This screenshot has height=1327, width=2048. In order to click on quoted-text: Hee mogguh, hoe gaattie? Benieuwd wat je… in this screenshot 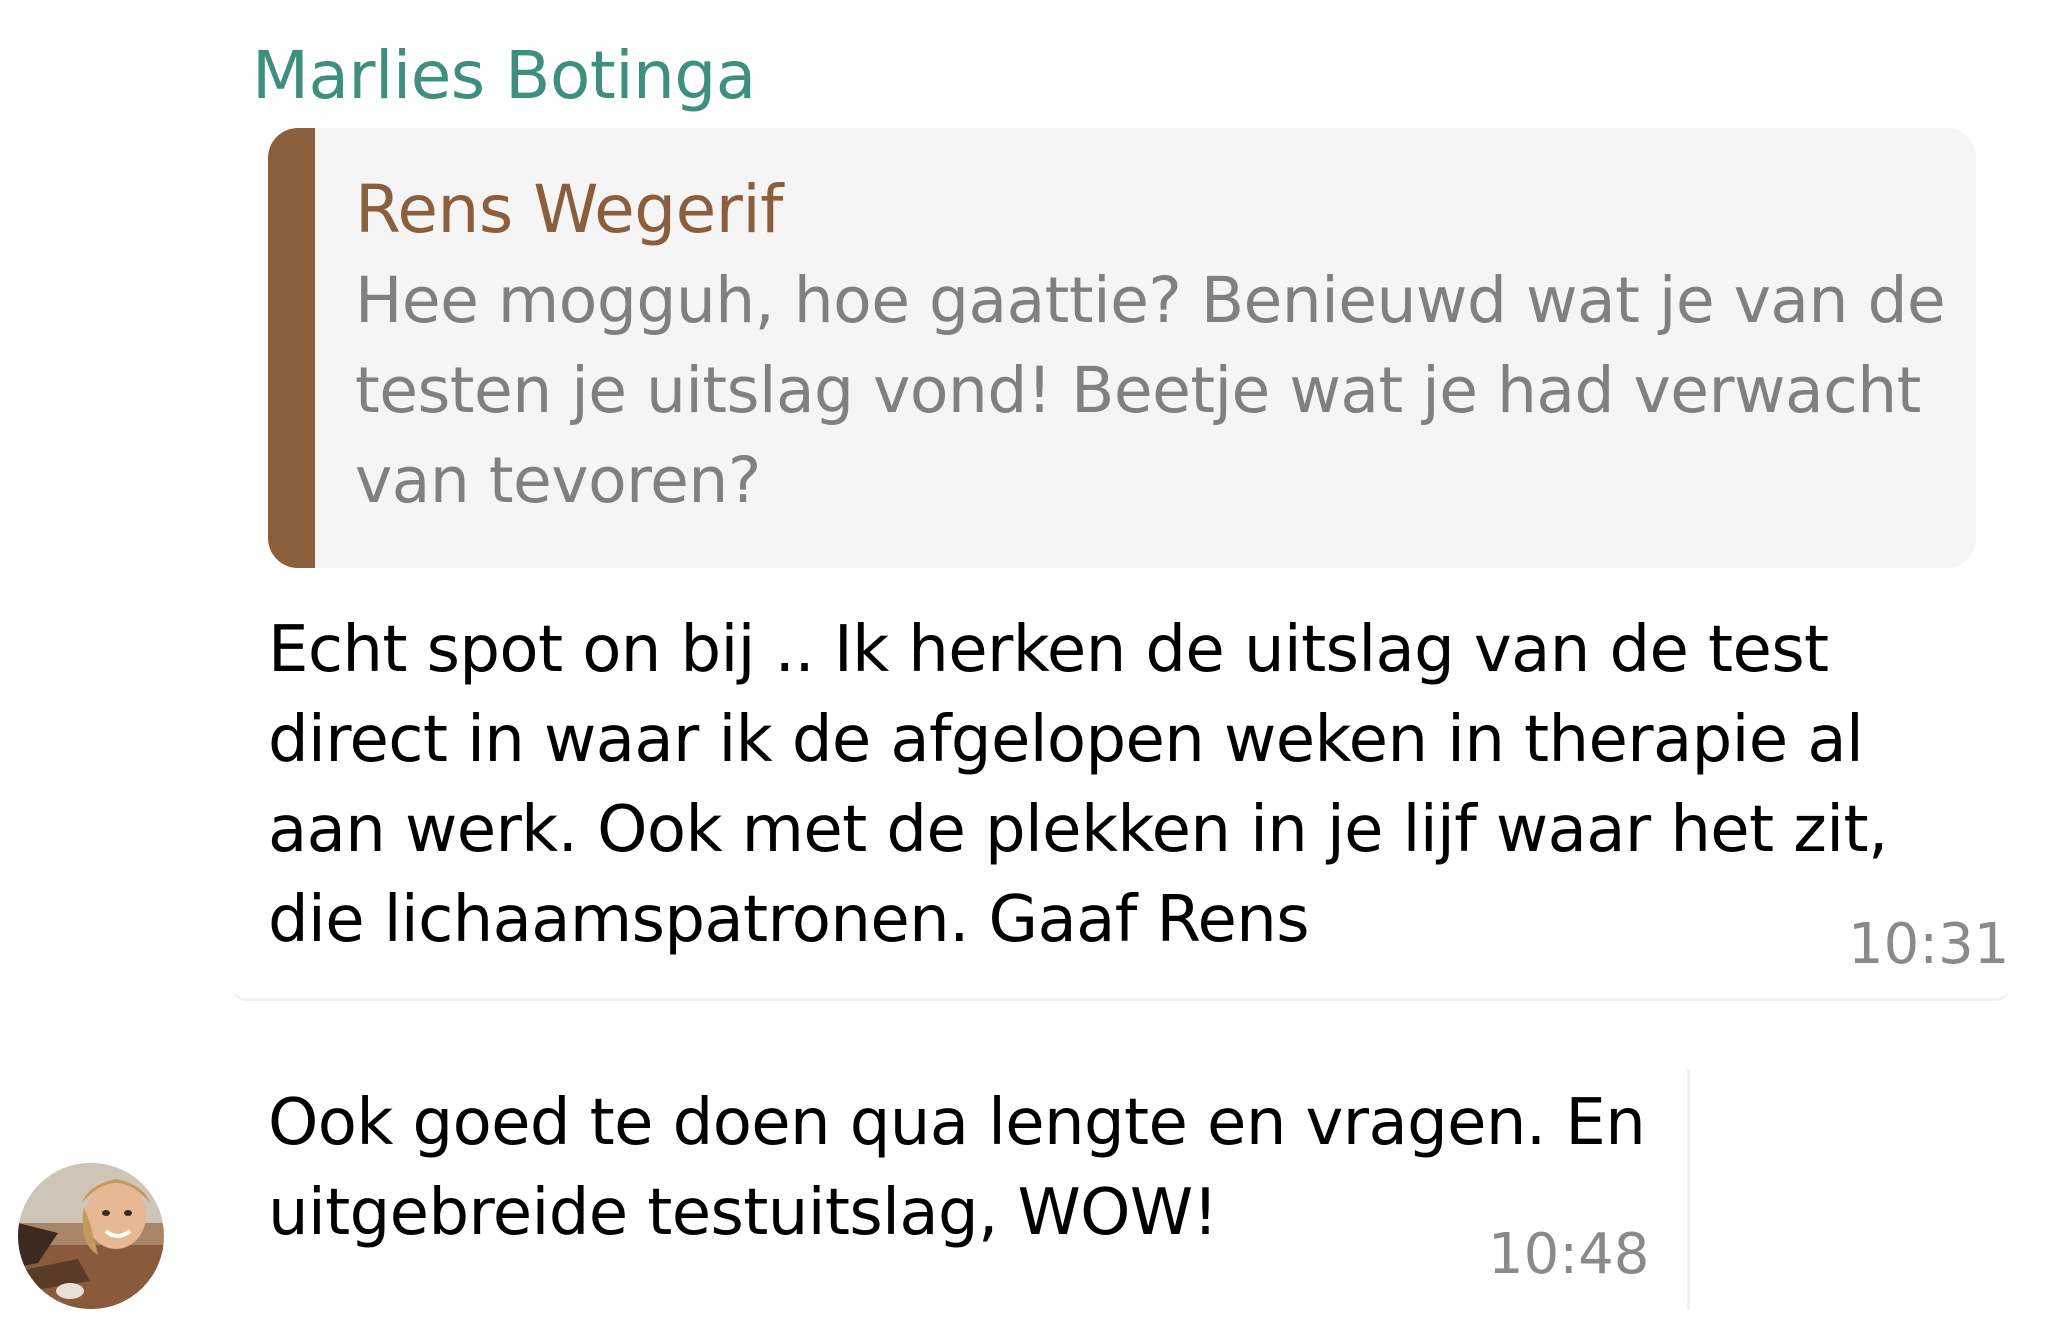, I will do `click(1150, 390)`.